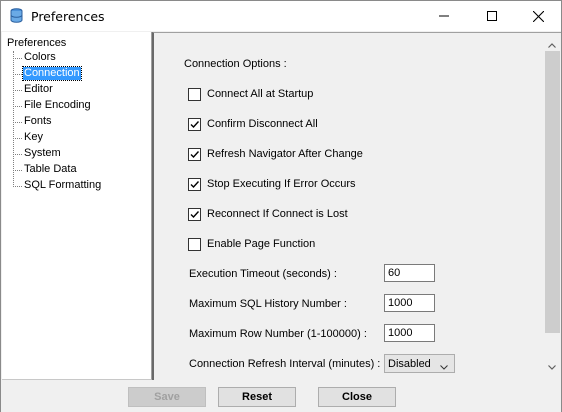 The width and height of the screenshot is (562, 412). Describe the element at coordinates (444, 367) in the screenshot. I see `chevron-down-icon` at that location.